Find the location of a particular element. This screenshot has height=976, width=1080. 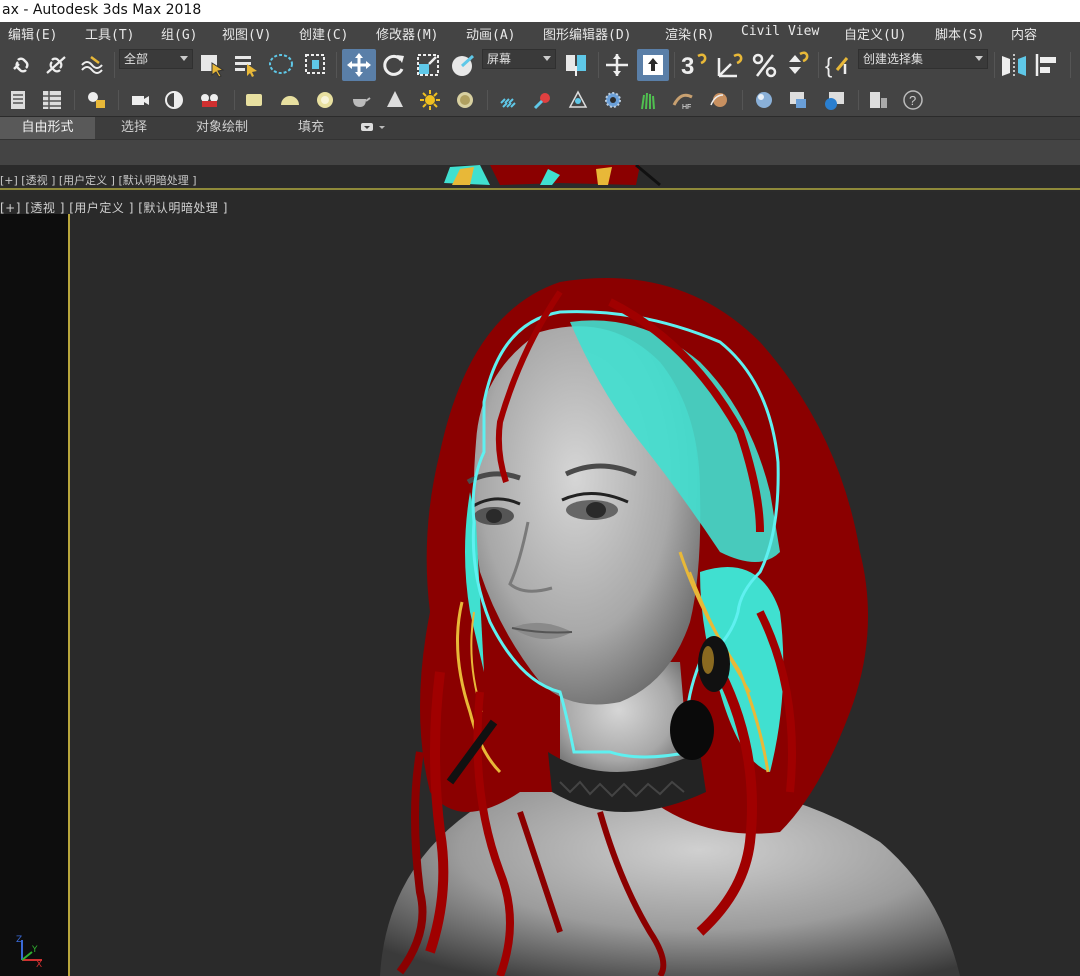

ribbon-tabs: 自由形式 选择 对象绘制 填充 is located at coordinates (540, 128).